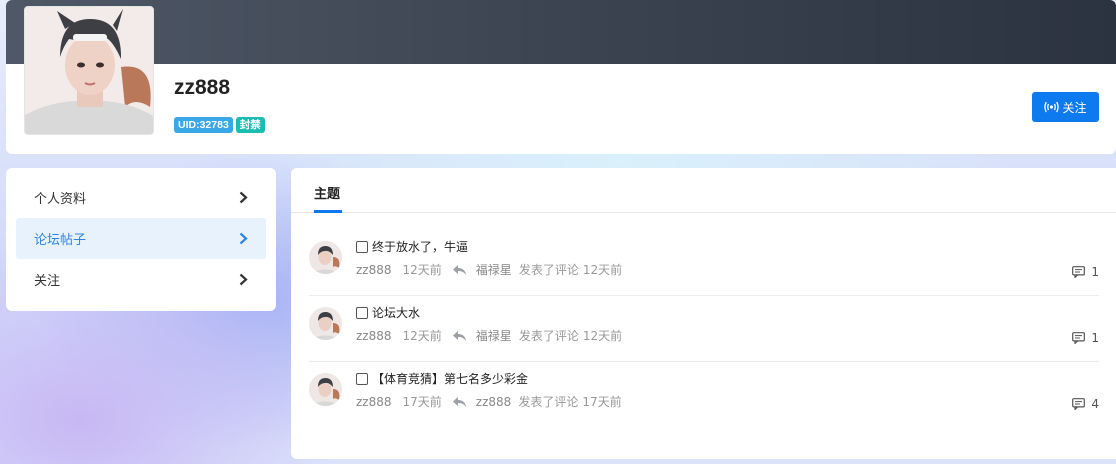 This screenshot has height=464, width=1116. What do you see at coordinates (1052, 107) in the screenshot?
I see `broadcast-icon` at bounding box center [1052, 107].